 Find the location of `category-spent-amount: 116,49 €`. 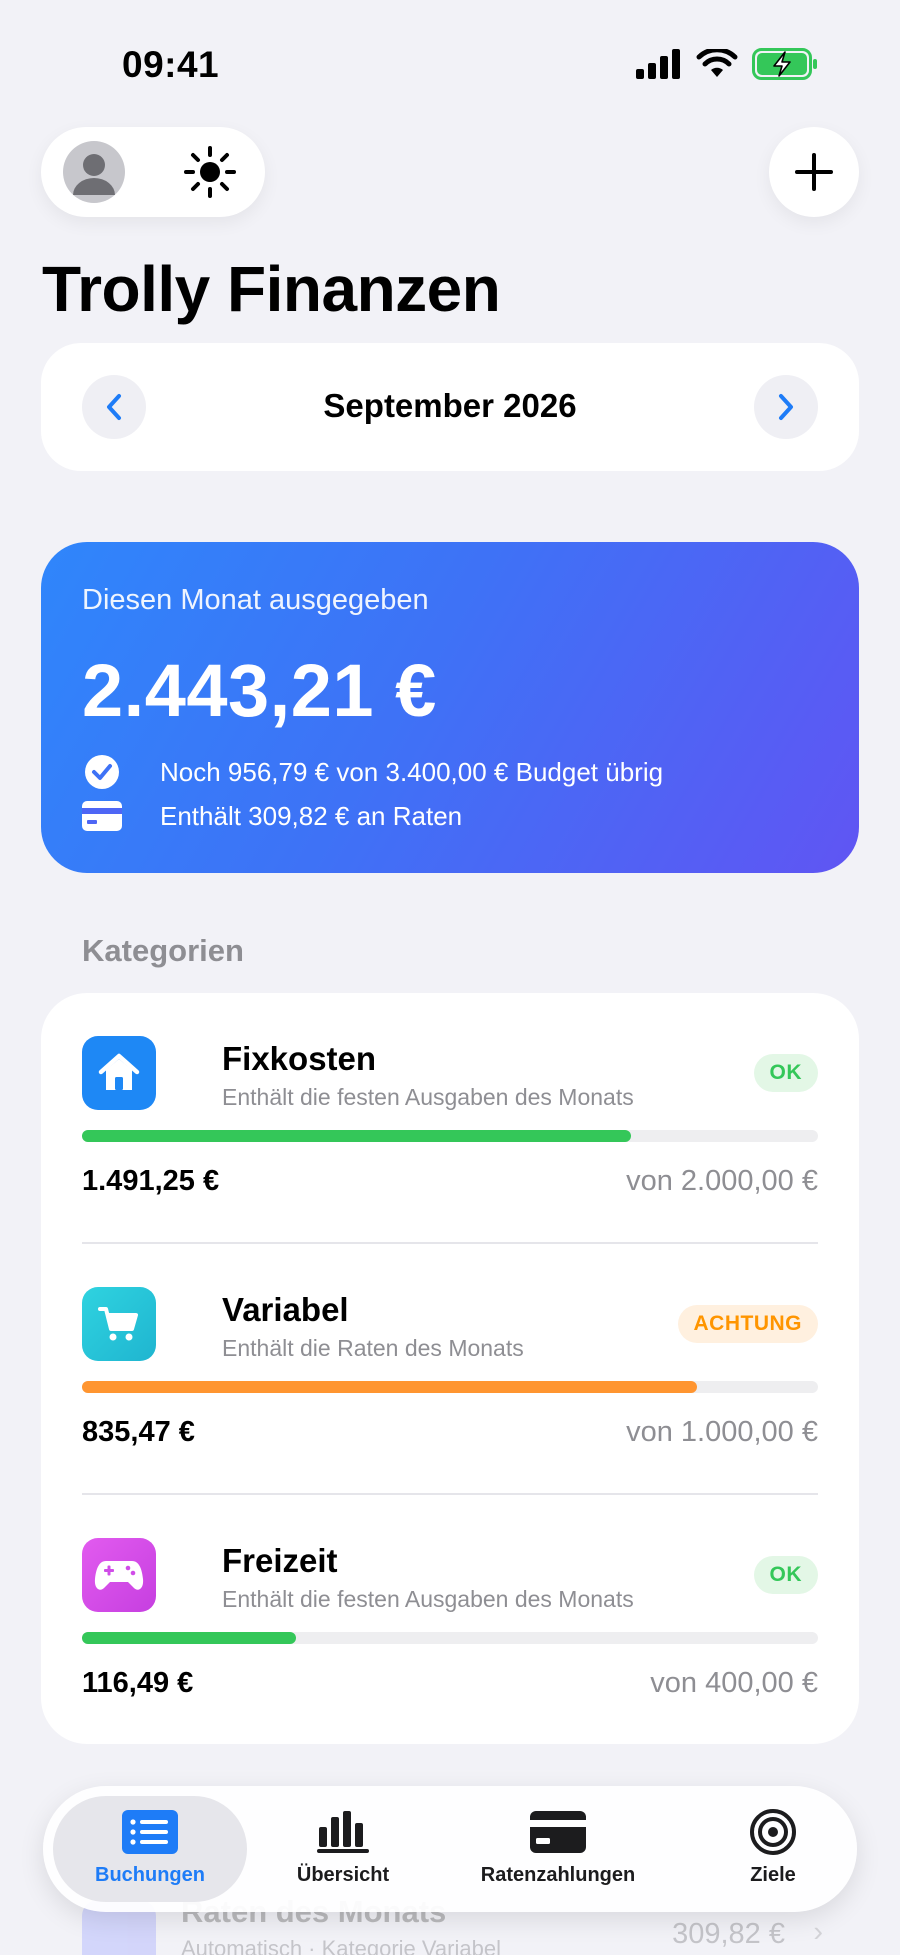

category-spent-amount: 116,49 € is located at coordinates (138, 1683).